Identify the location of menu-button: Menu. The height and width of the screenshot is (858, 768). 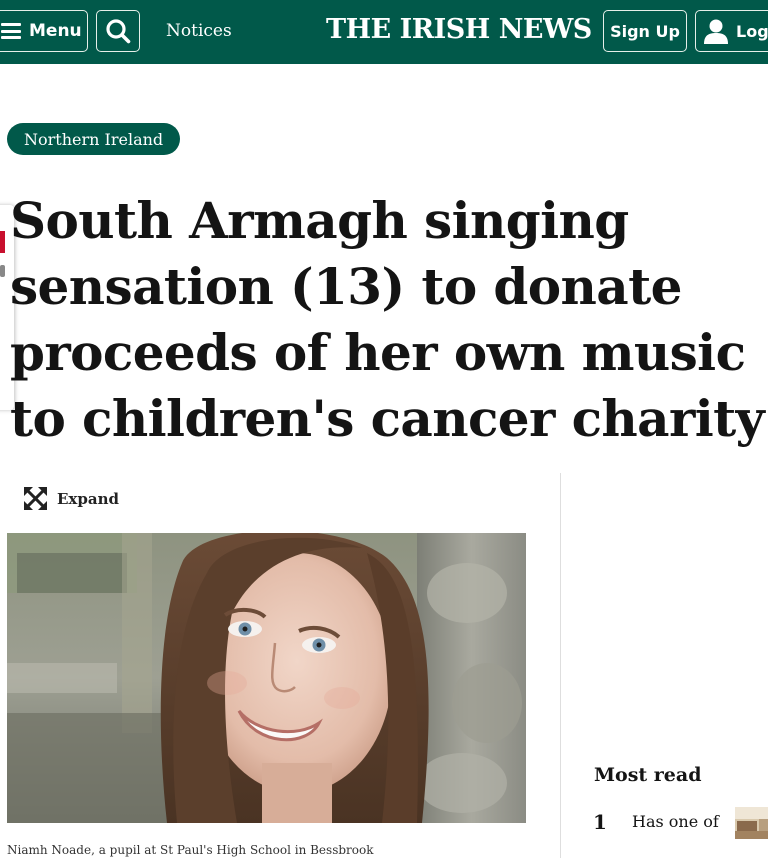
(44, 31).